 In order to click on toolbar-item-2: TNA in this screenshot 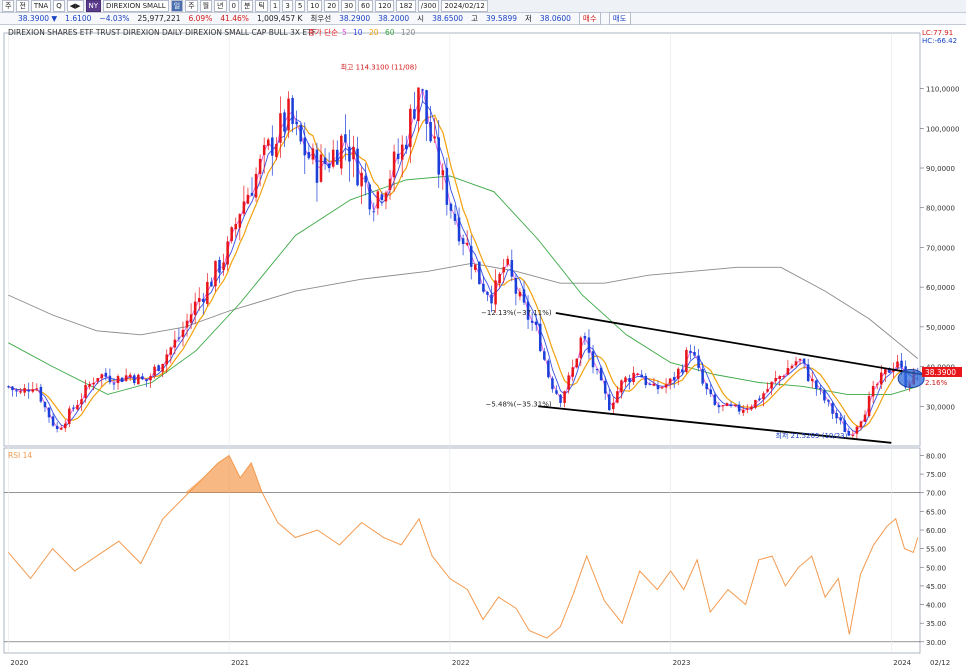, I will do `click(41, 6)`.